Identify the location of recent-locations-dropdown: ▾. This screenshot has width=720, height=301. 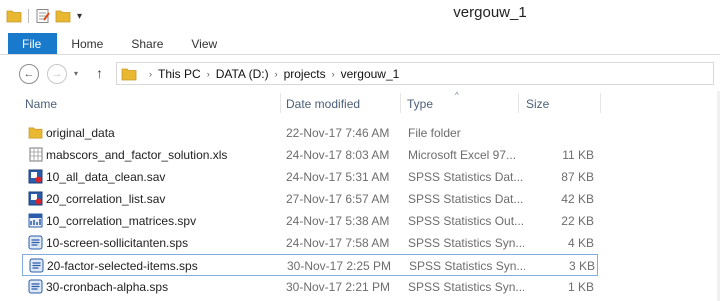
(76, 73).